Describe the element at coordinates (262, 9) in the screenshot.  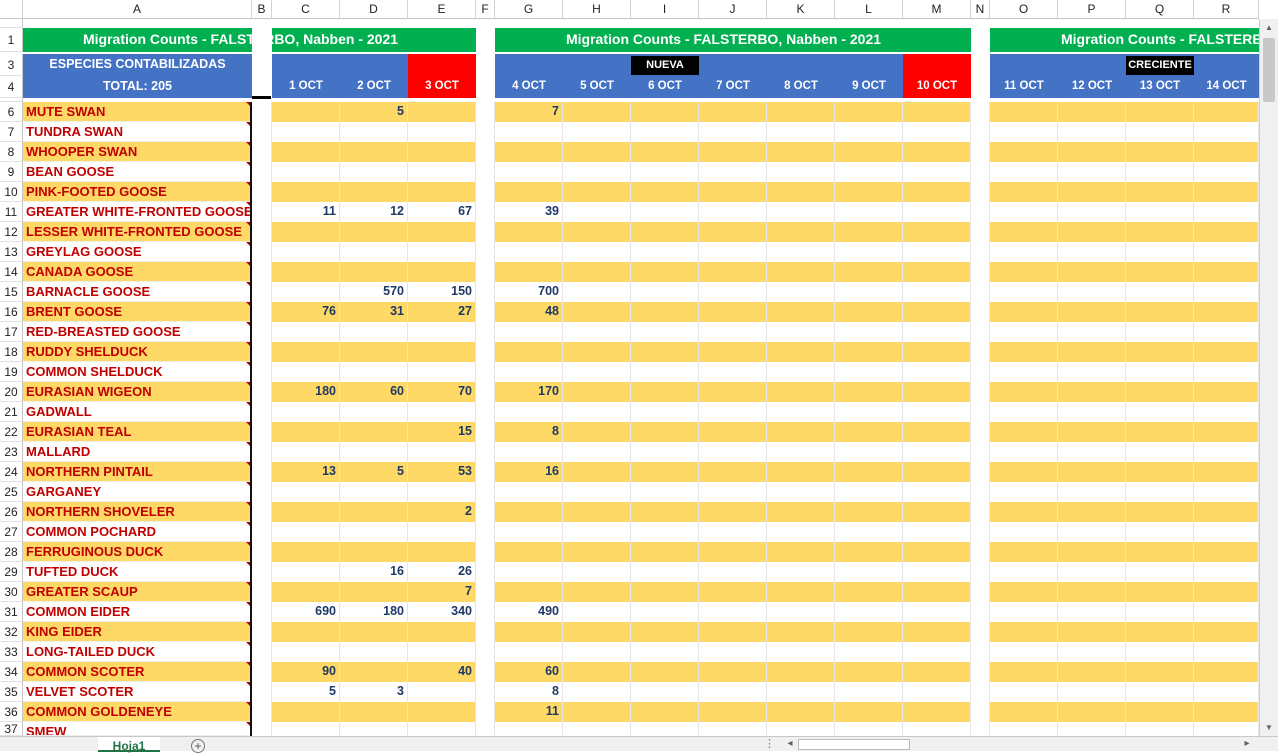
I see `column-header-B: B` at that location.